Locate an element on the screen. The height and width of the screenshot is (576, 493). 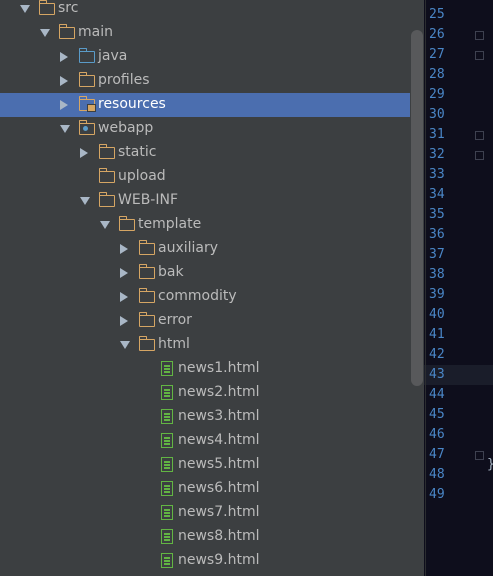
tree-item-bak: bak is located at coordinates (205, 273).